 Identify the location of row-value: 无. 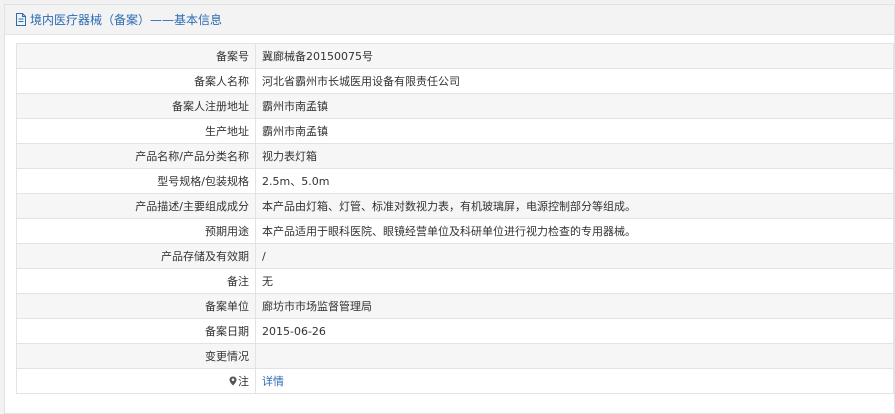
(574, 281).